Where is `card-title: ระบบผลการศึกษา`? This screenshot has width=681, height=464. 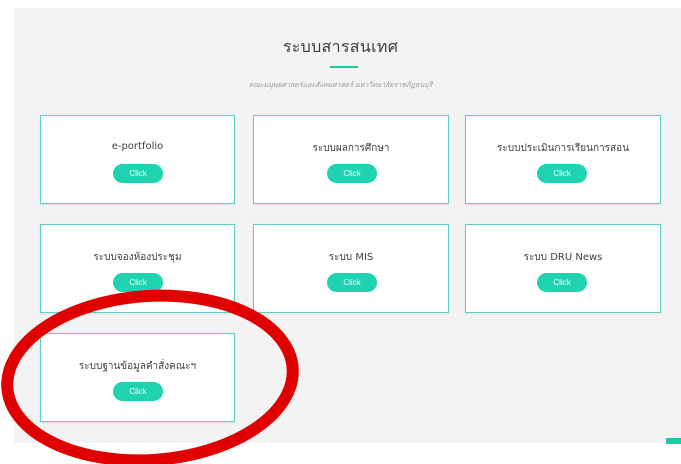
card-title: ระบบผลการศึกษา is located at coordinates (351, 148).